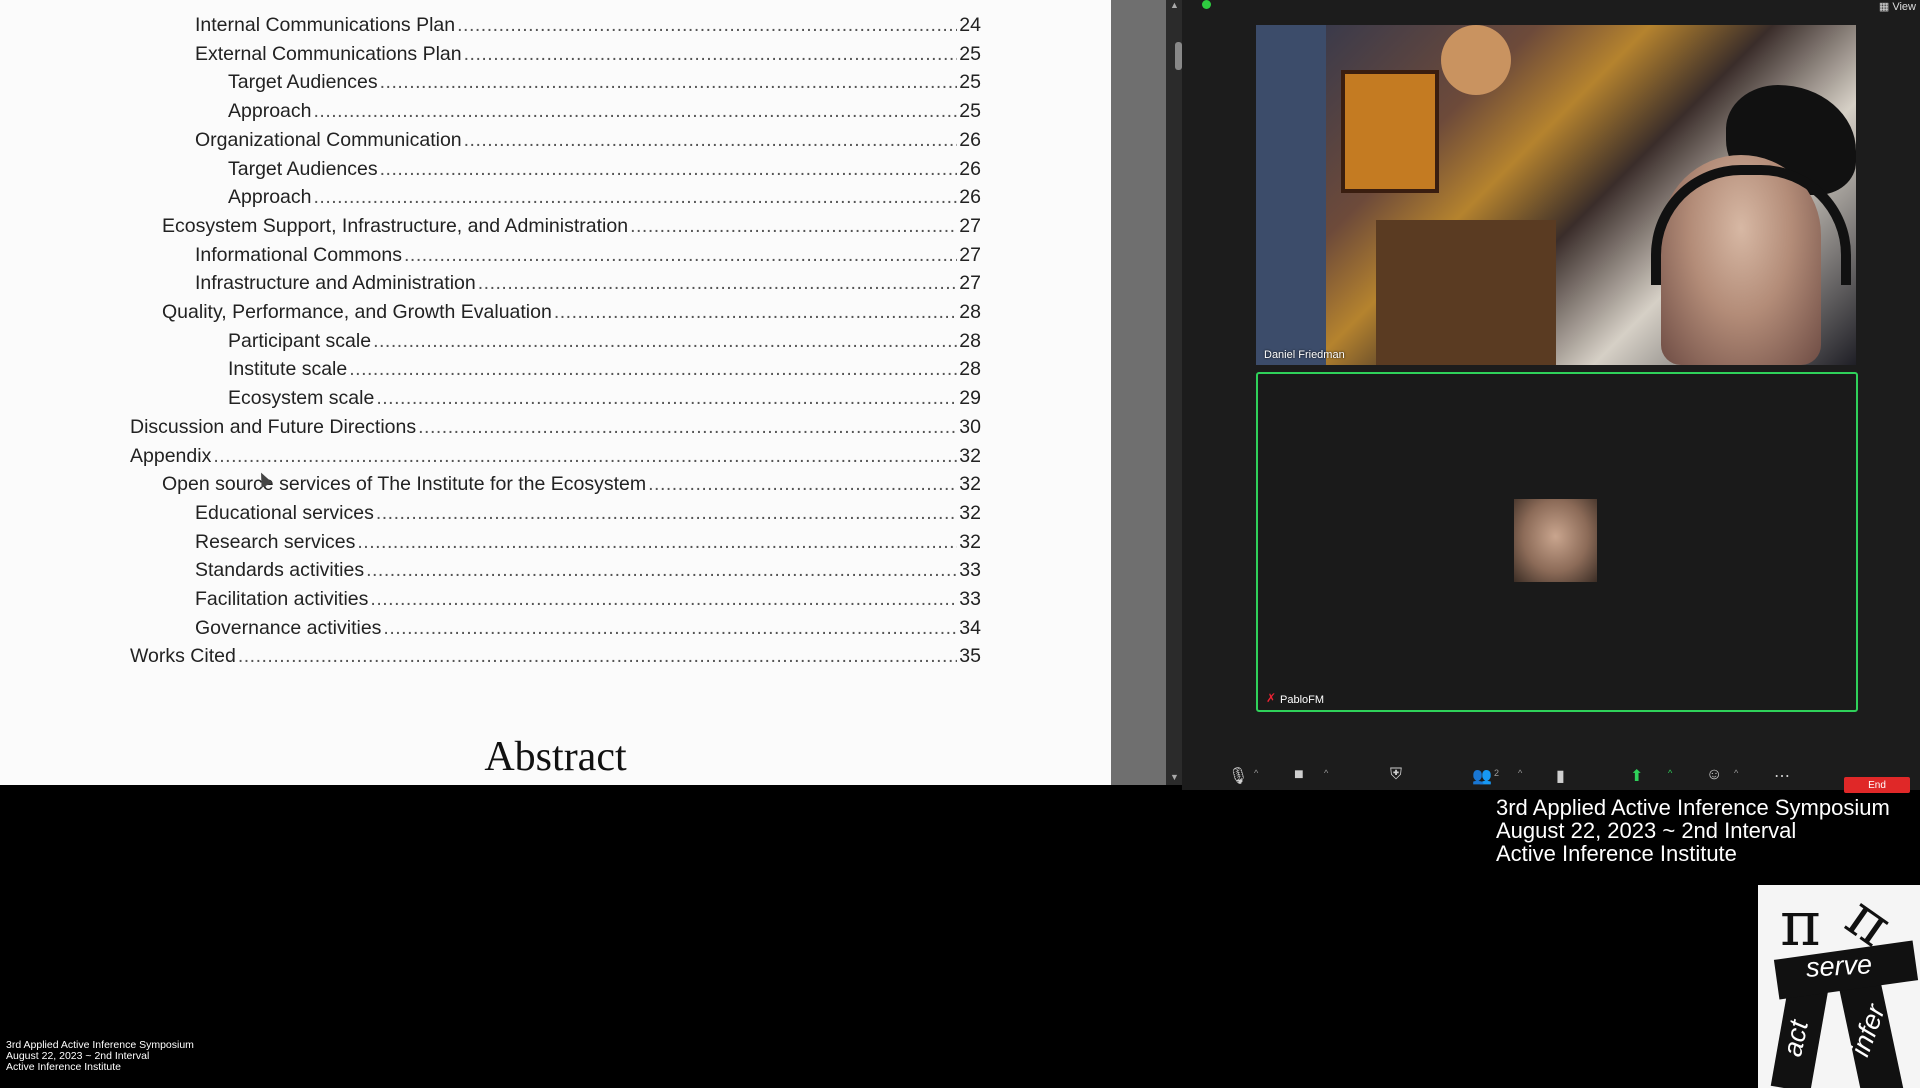 The width and height of the screenshot is (1920, 1088). I want to click on toc-entry: Target Audiences 26, so click(604, 172).